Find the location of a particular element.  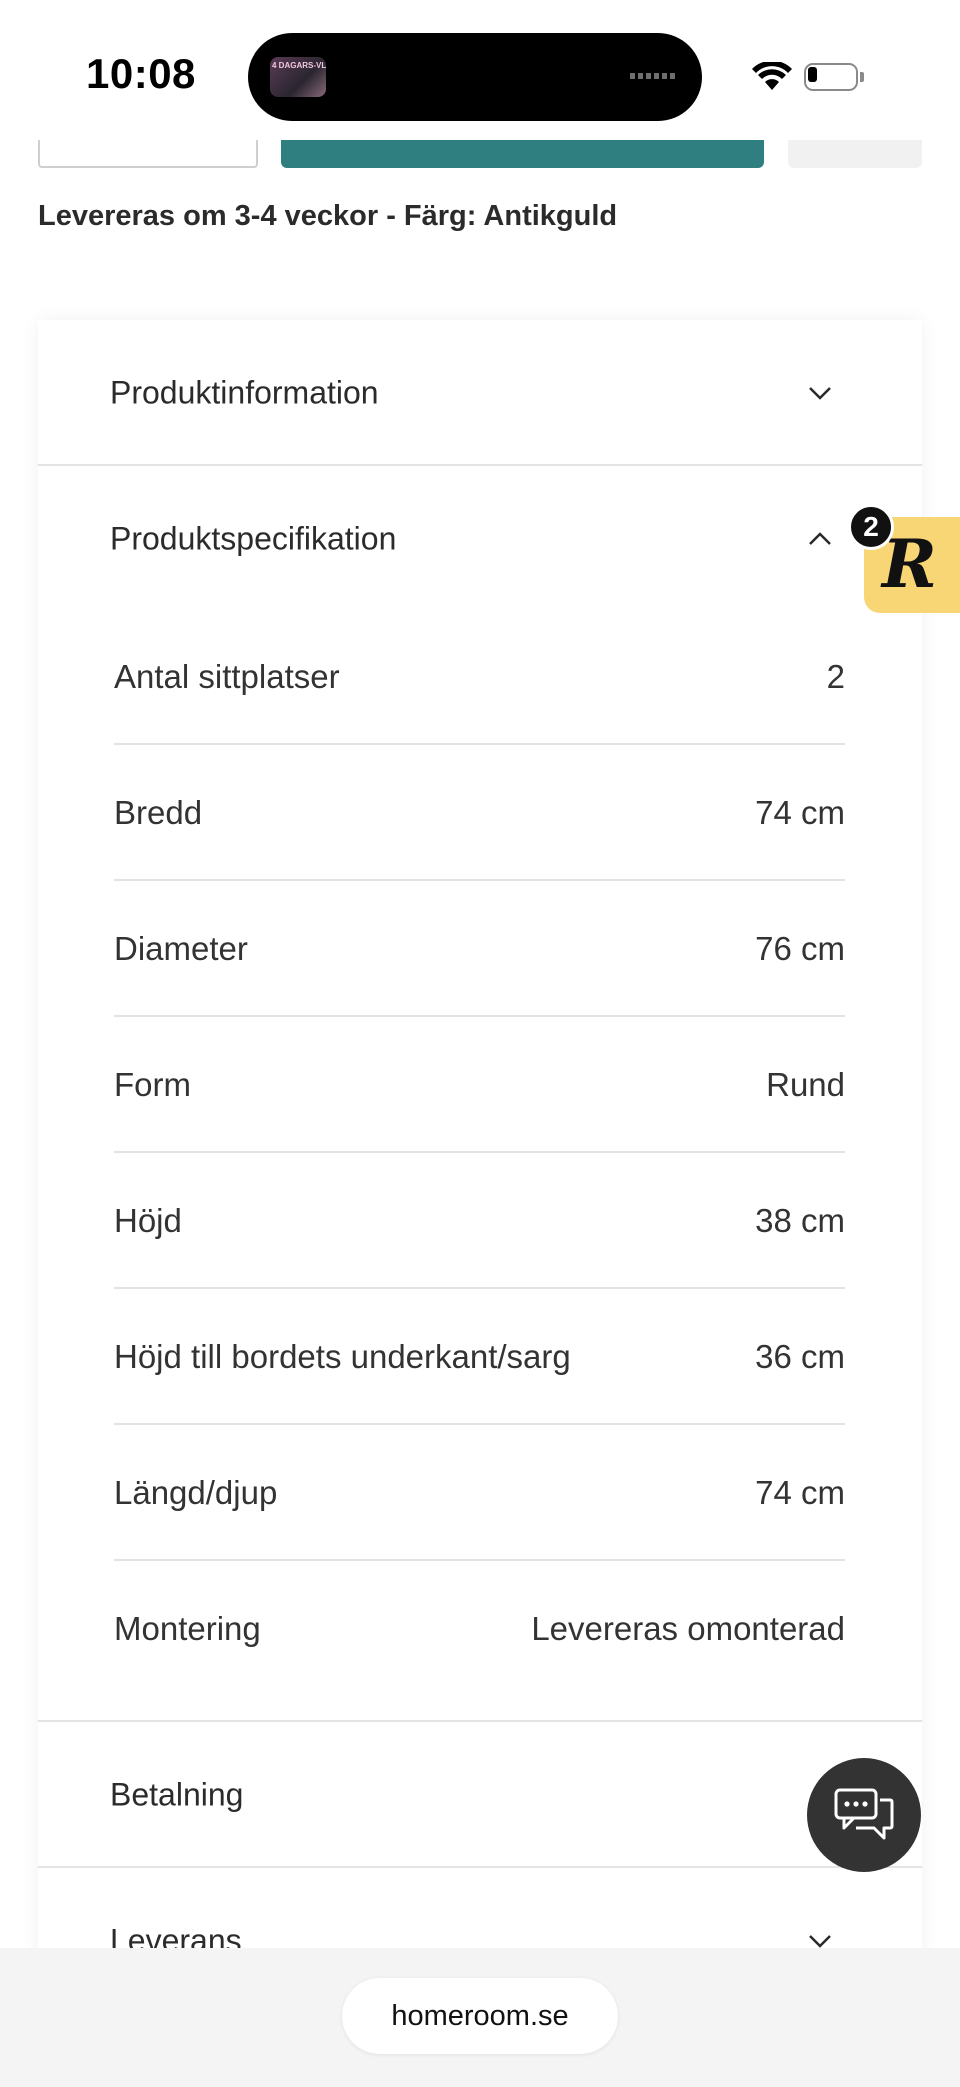

chevron-down-icon is located at coordinates (820, 393).